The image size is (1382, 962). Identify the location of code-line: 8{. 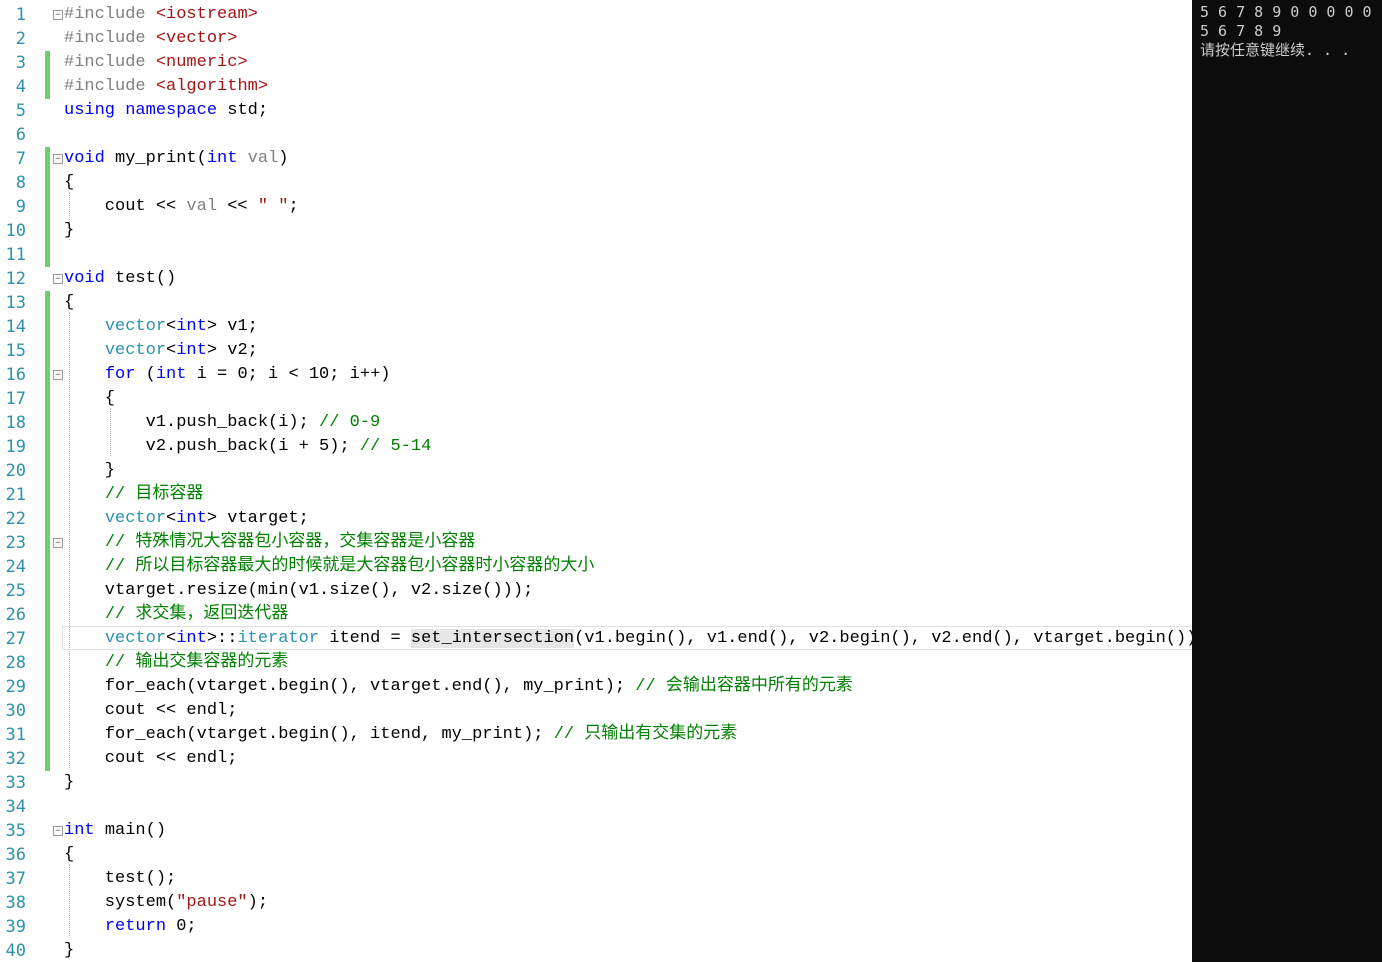
(596, 183).